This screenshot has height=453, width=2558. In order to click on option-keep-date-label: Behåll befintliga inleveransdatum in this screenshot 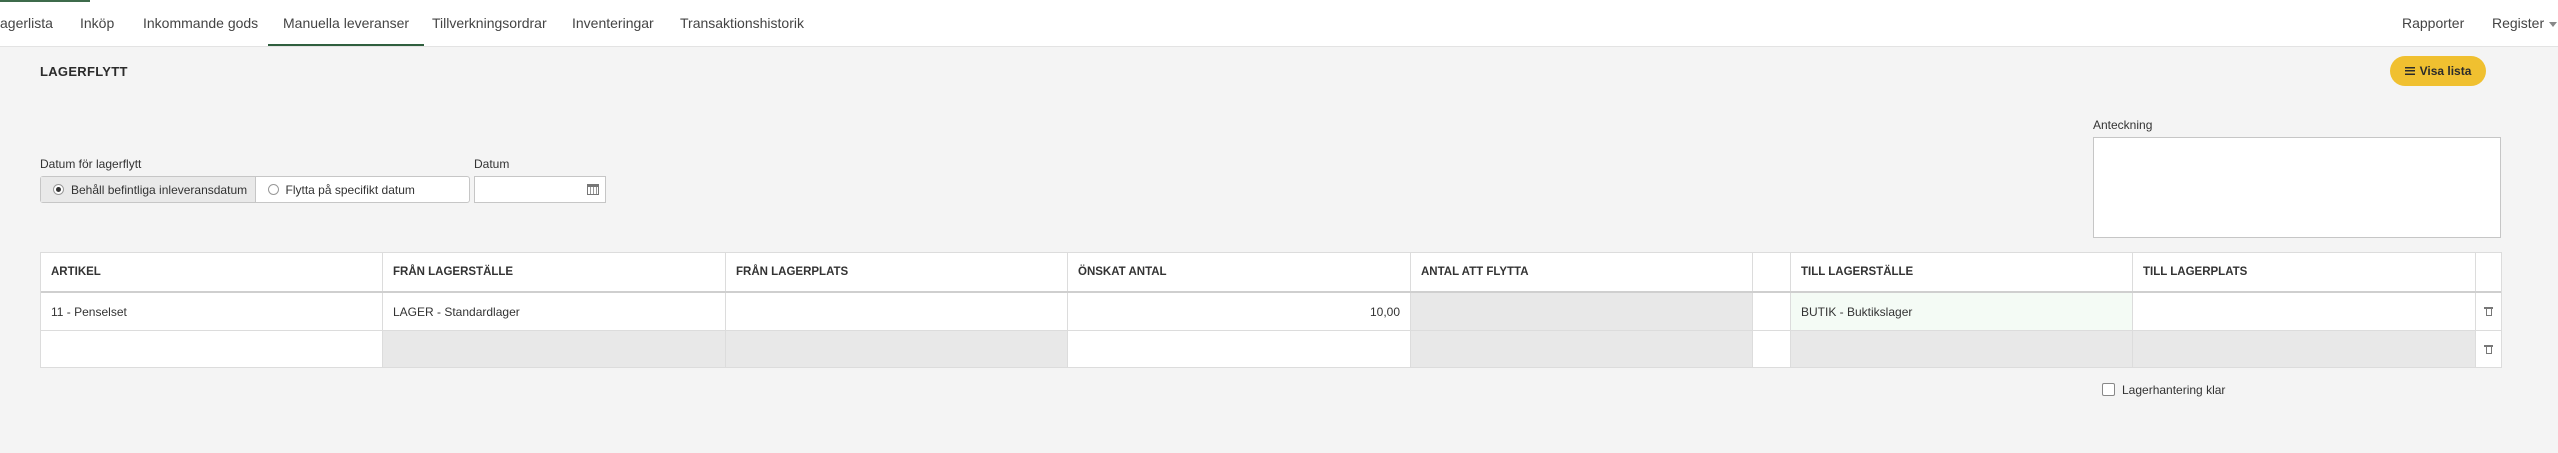, I will do `click(159, 189)`.